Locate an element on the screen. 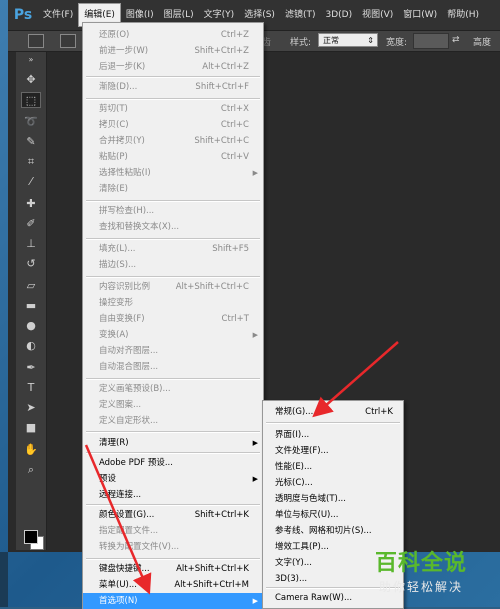 The image size is (500, 609). watermark-subtitle: 助你轻松解决 is located at coordinates (421, 587).